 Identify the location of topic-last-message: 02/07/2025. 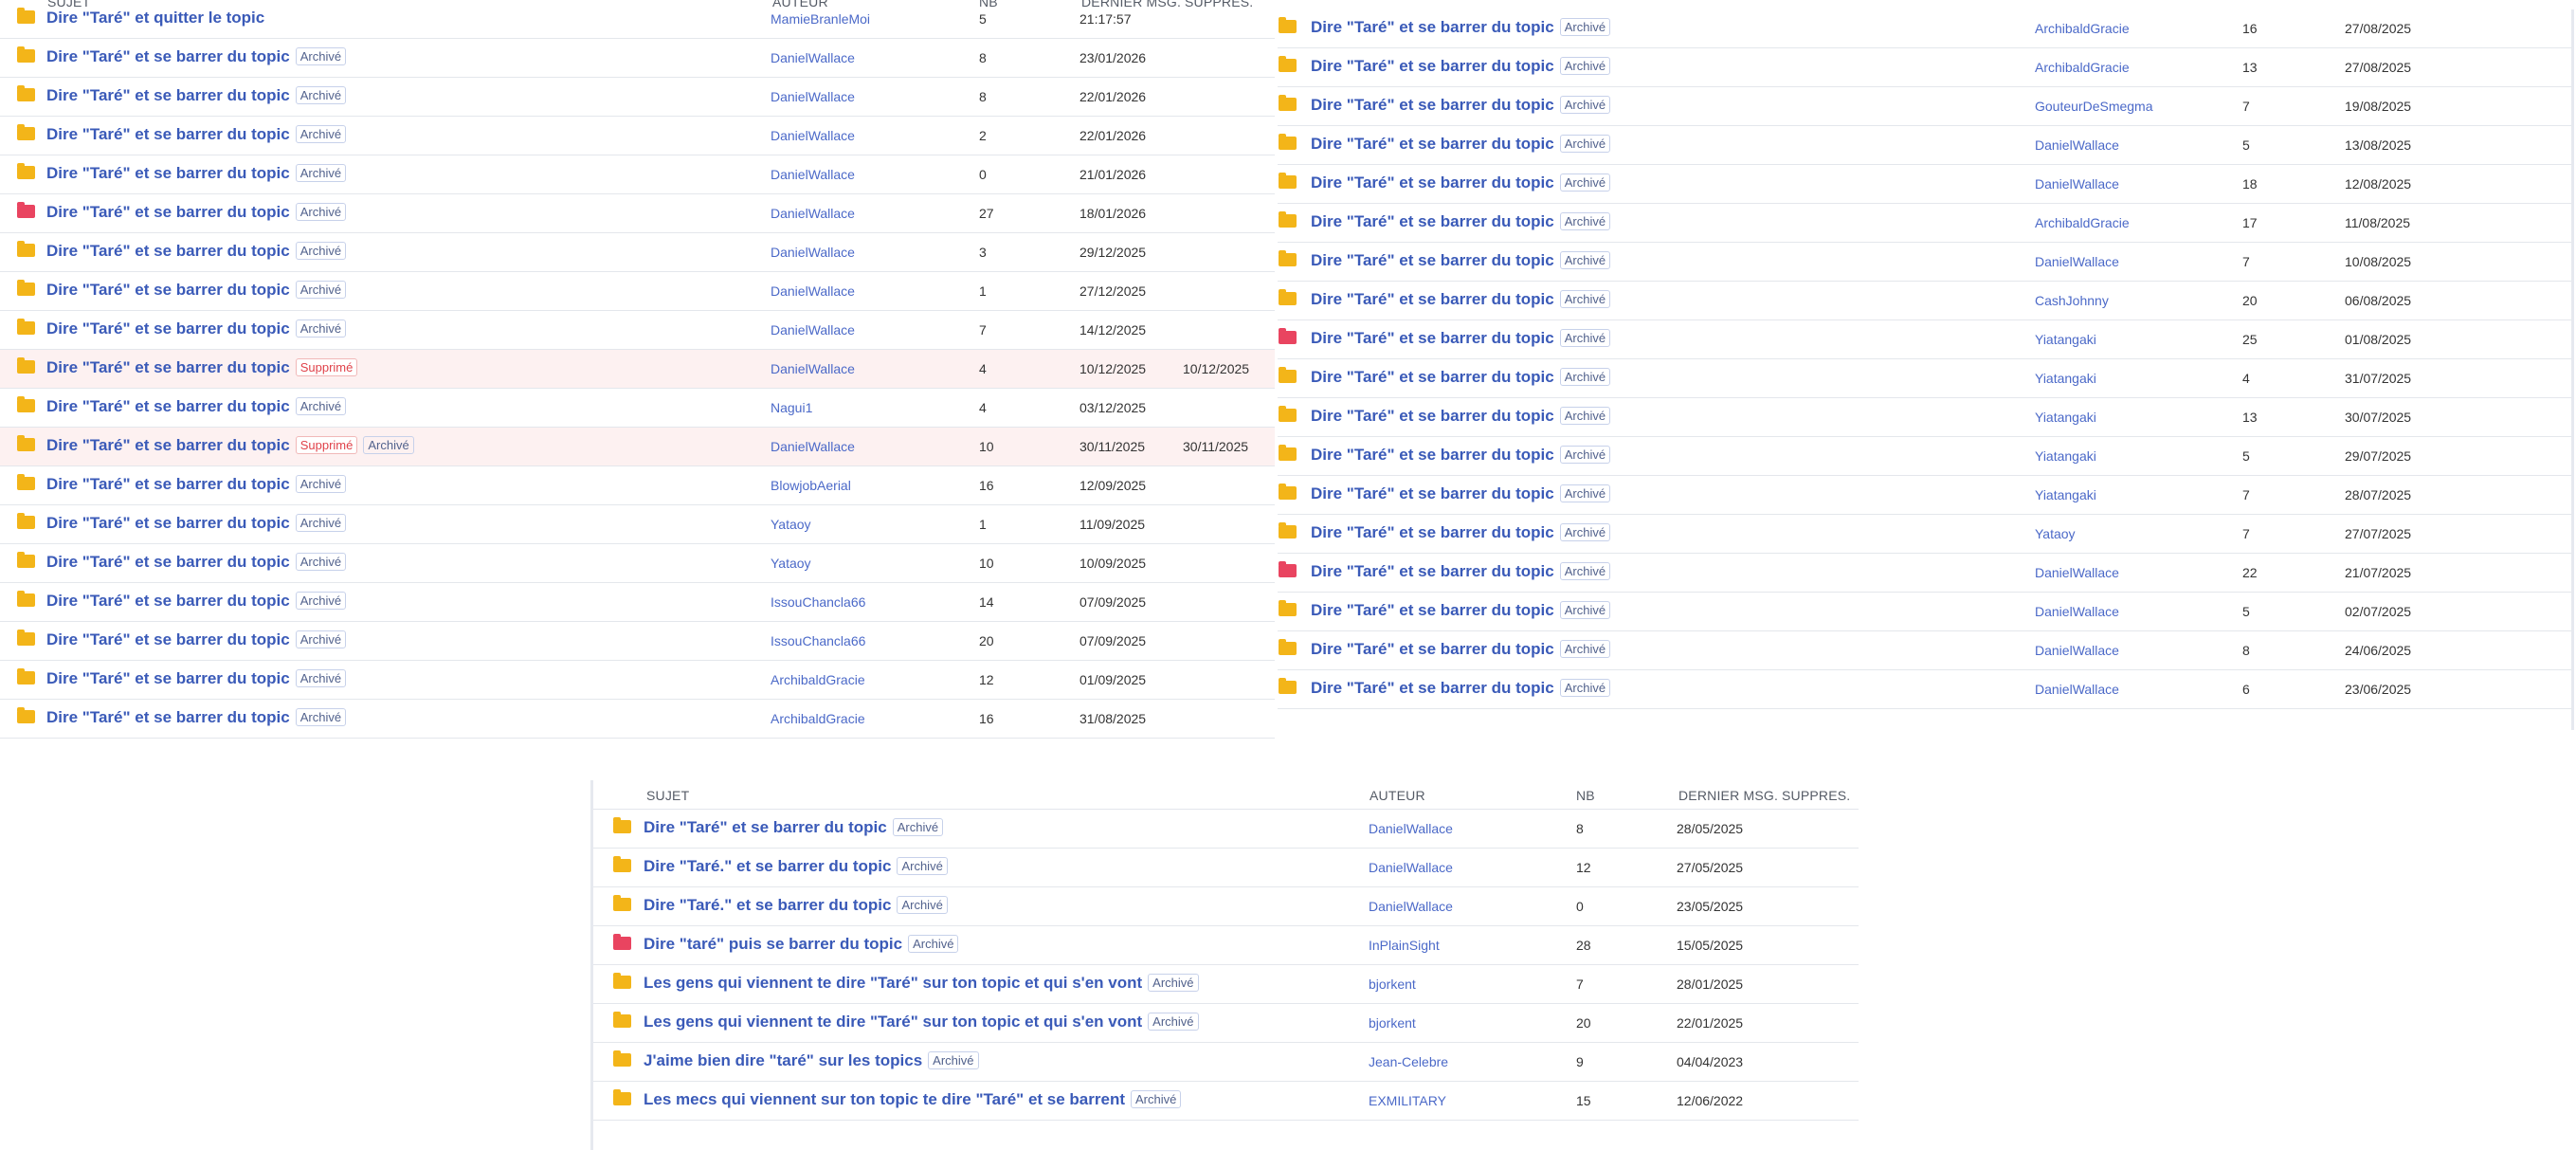
(2378, 612).